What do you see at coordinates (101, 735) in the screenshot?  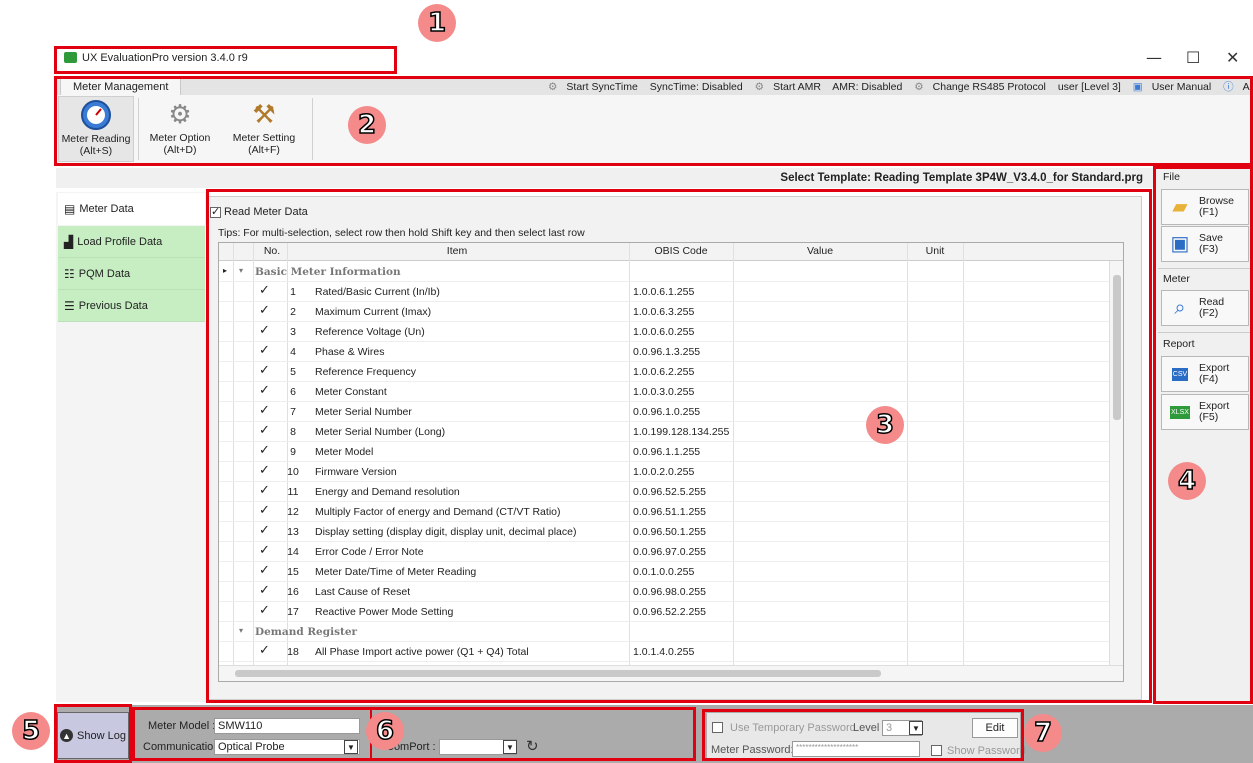 I see `show-log-label: Show Log` at bounding box center [101, 735].